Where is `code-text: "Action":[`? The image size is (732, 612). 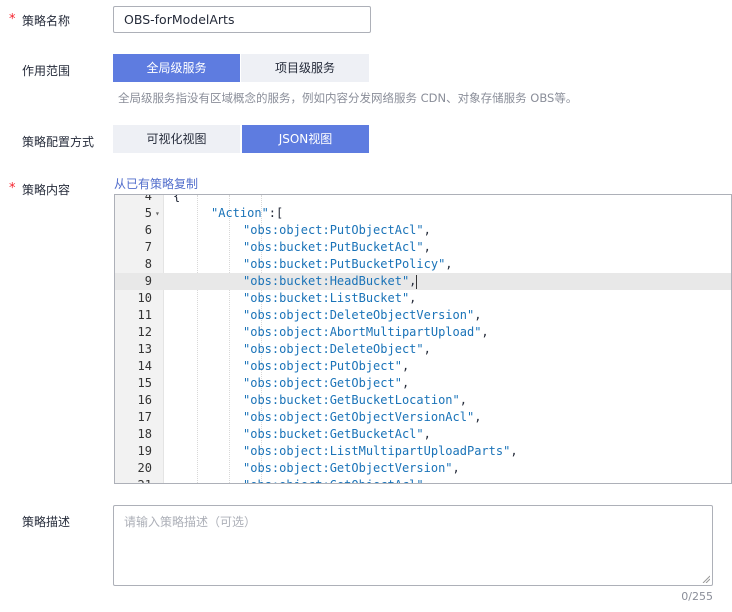 code-text: "Action":[ is located at coordinates (247, 213).